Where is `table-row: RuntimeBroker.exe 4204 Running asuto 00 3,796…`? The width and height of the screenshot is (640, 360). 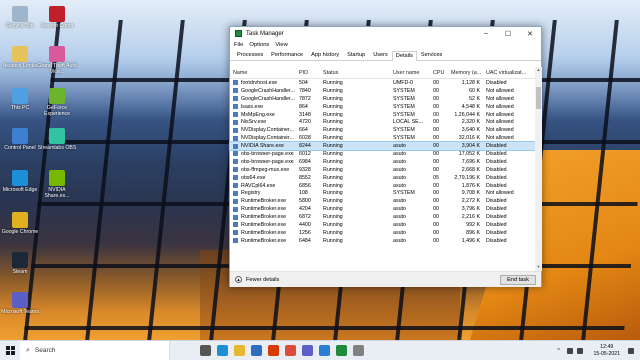 table-row: RuntimeBroker.exe 4204 Running asuto 00 3,796… is located at coordinates (382, 209).